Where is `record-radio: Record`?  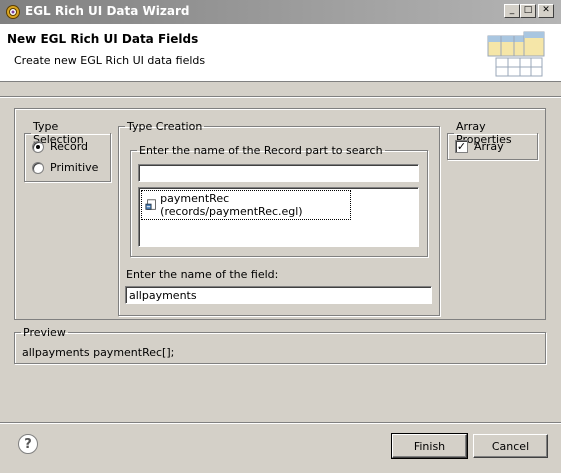
record-radio: Record is located at coordinates (60, 146).